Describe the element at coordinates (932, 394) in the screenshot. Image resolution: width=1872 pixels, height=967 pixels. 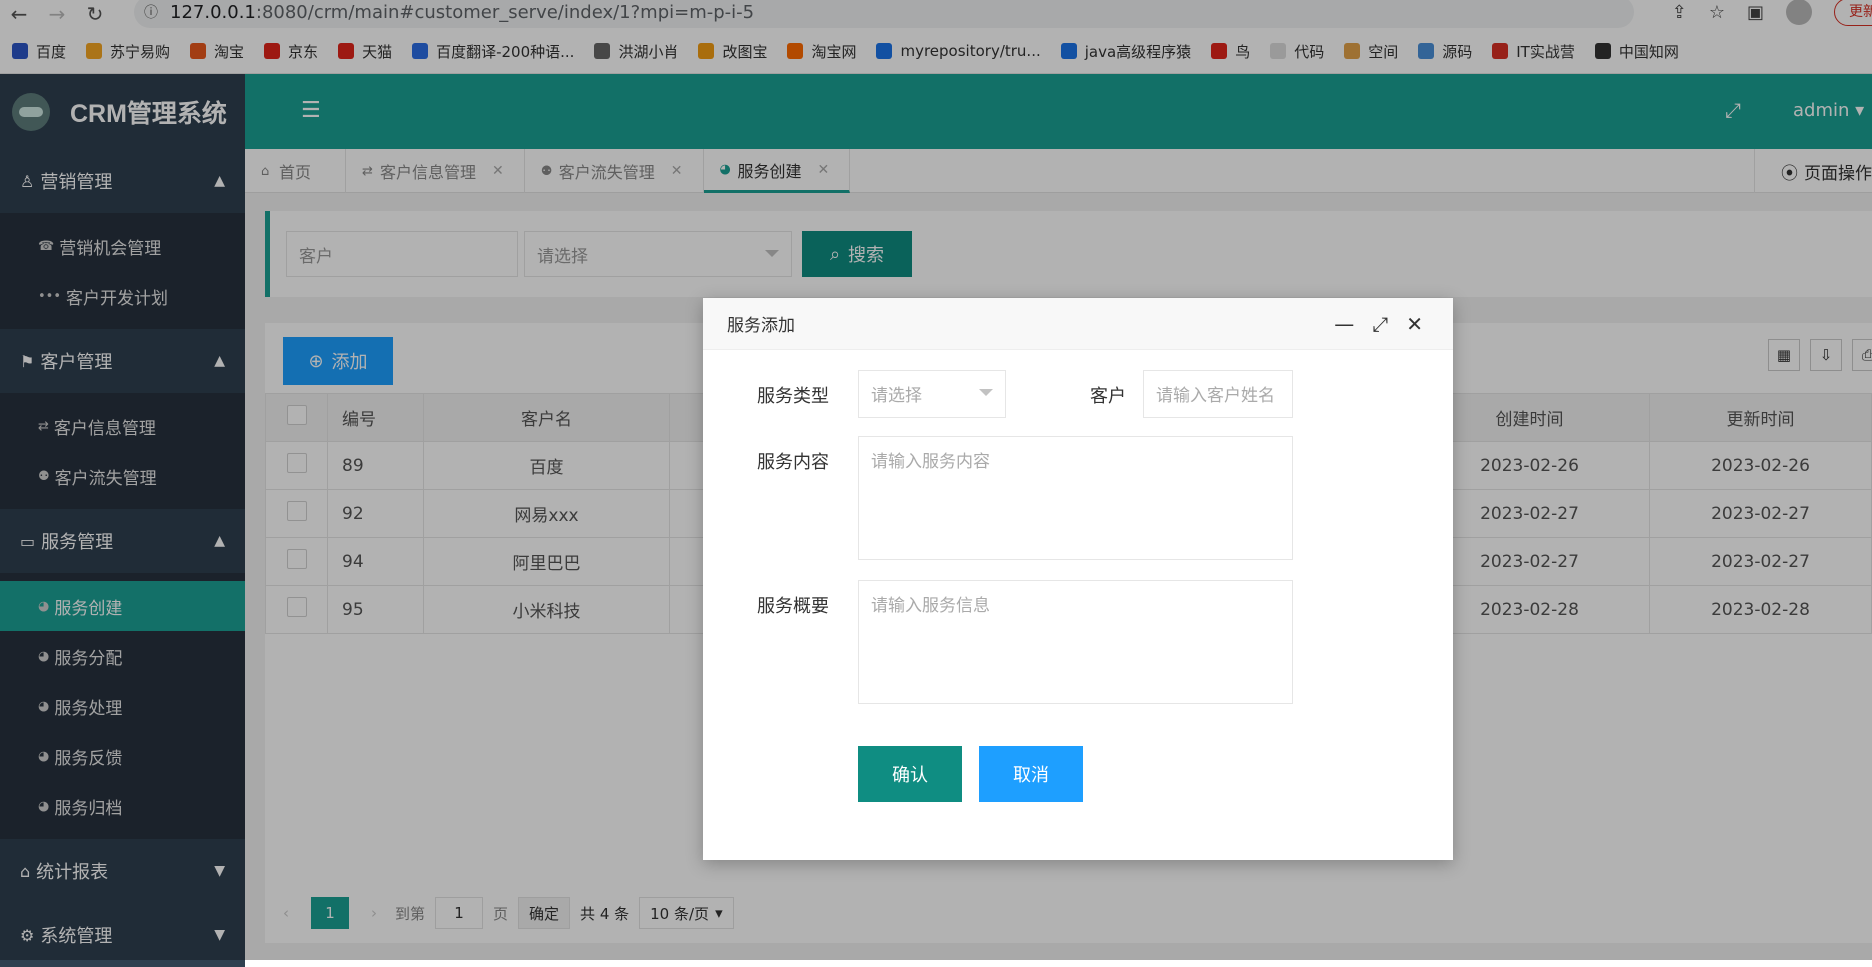
I see `service-type-select: 请选择` at that location.